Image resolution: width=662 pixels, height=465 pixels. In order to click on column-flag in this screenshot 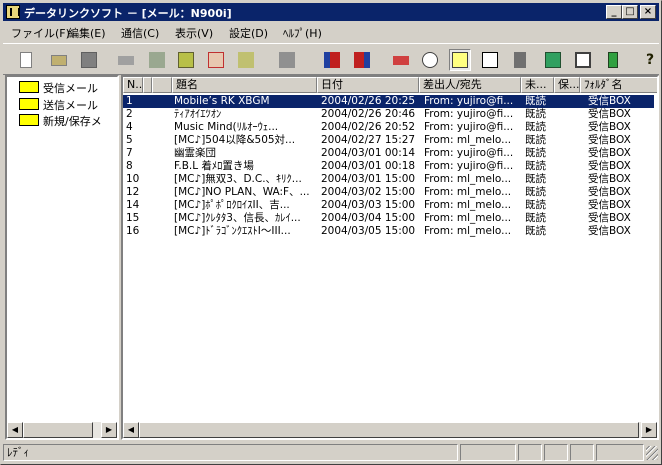, I will do `click(147, 85)`.